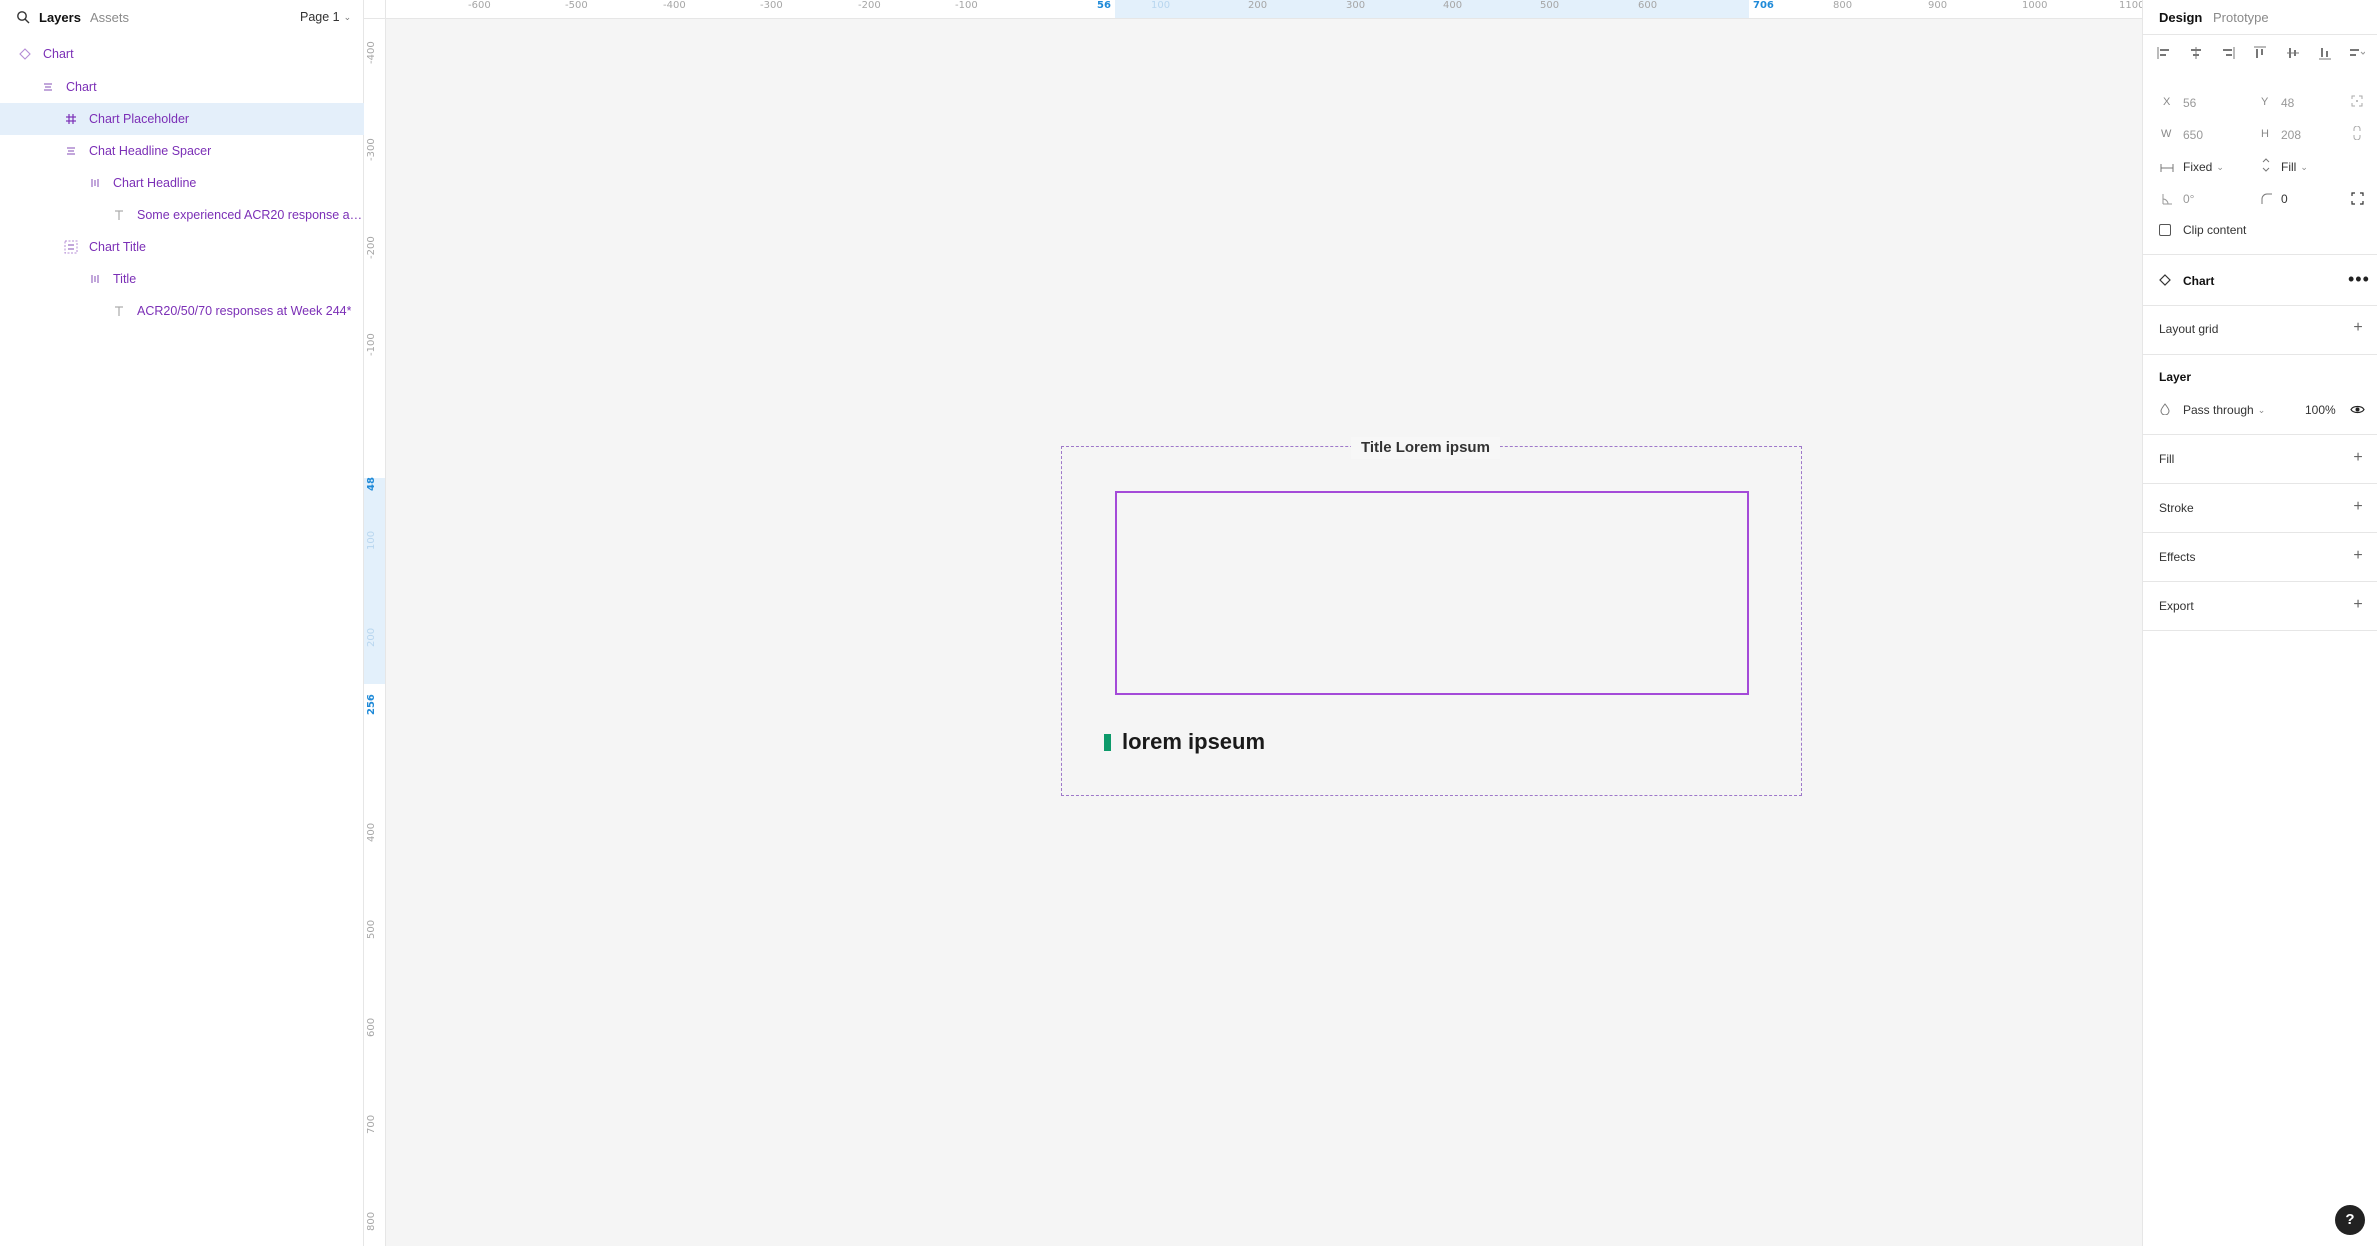  What do you see at coordinates (1432, 593) in the screenshot?
I see `chart-placeholder-frame` at bounding box center [1432, 593].